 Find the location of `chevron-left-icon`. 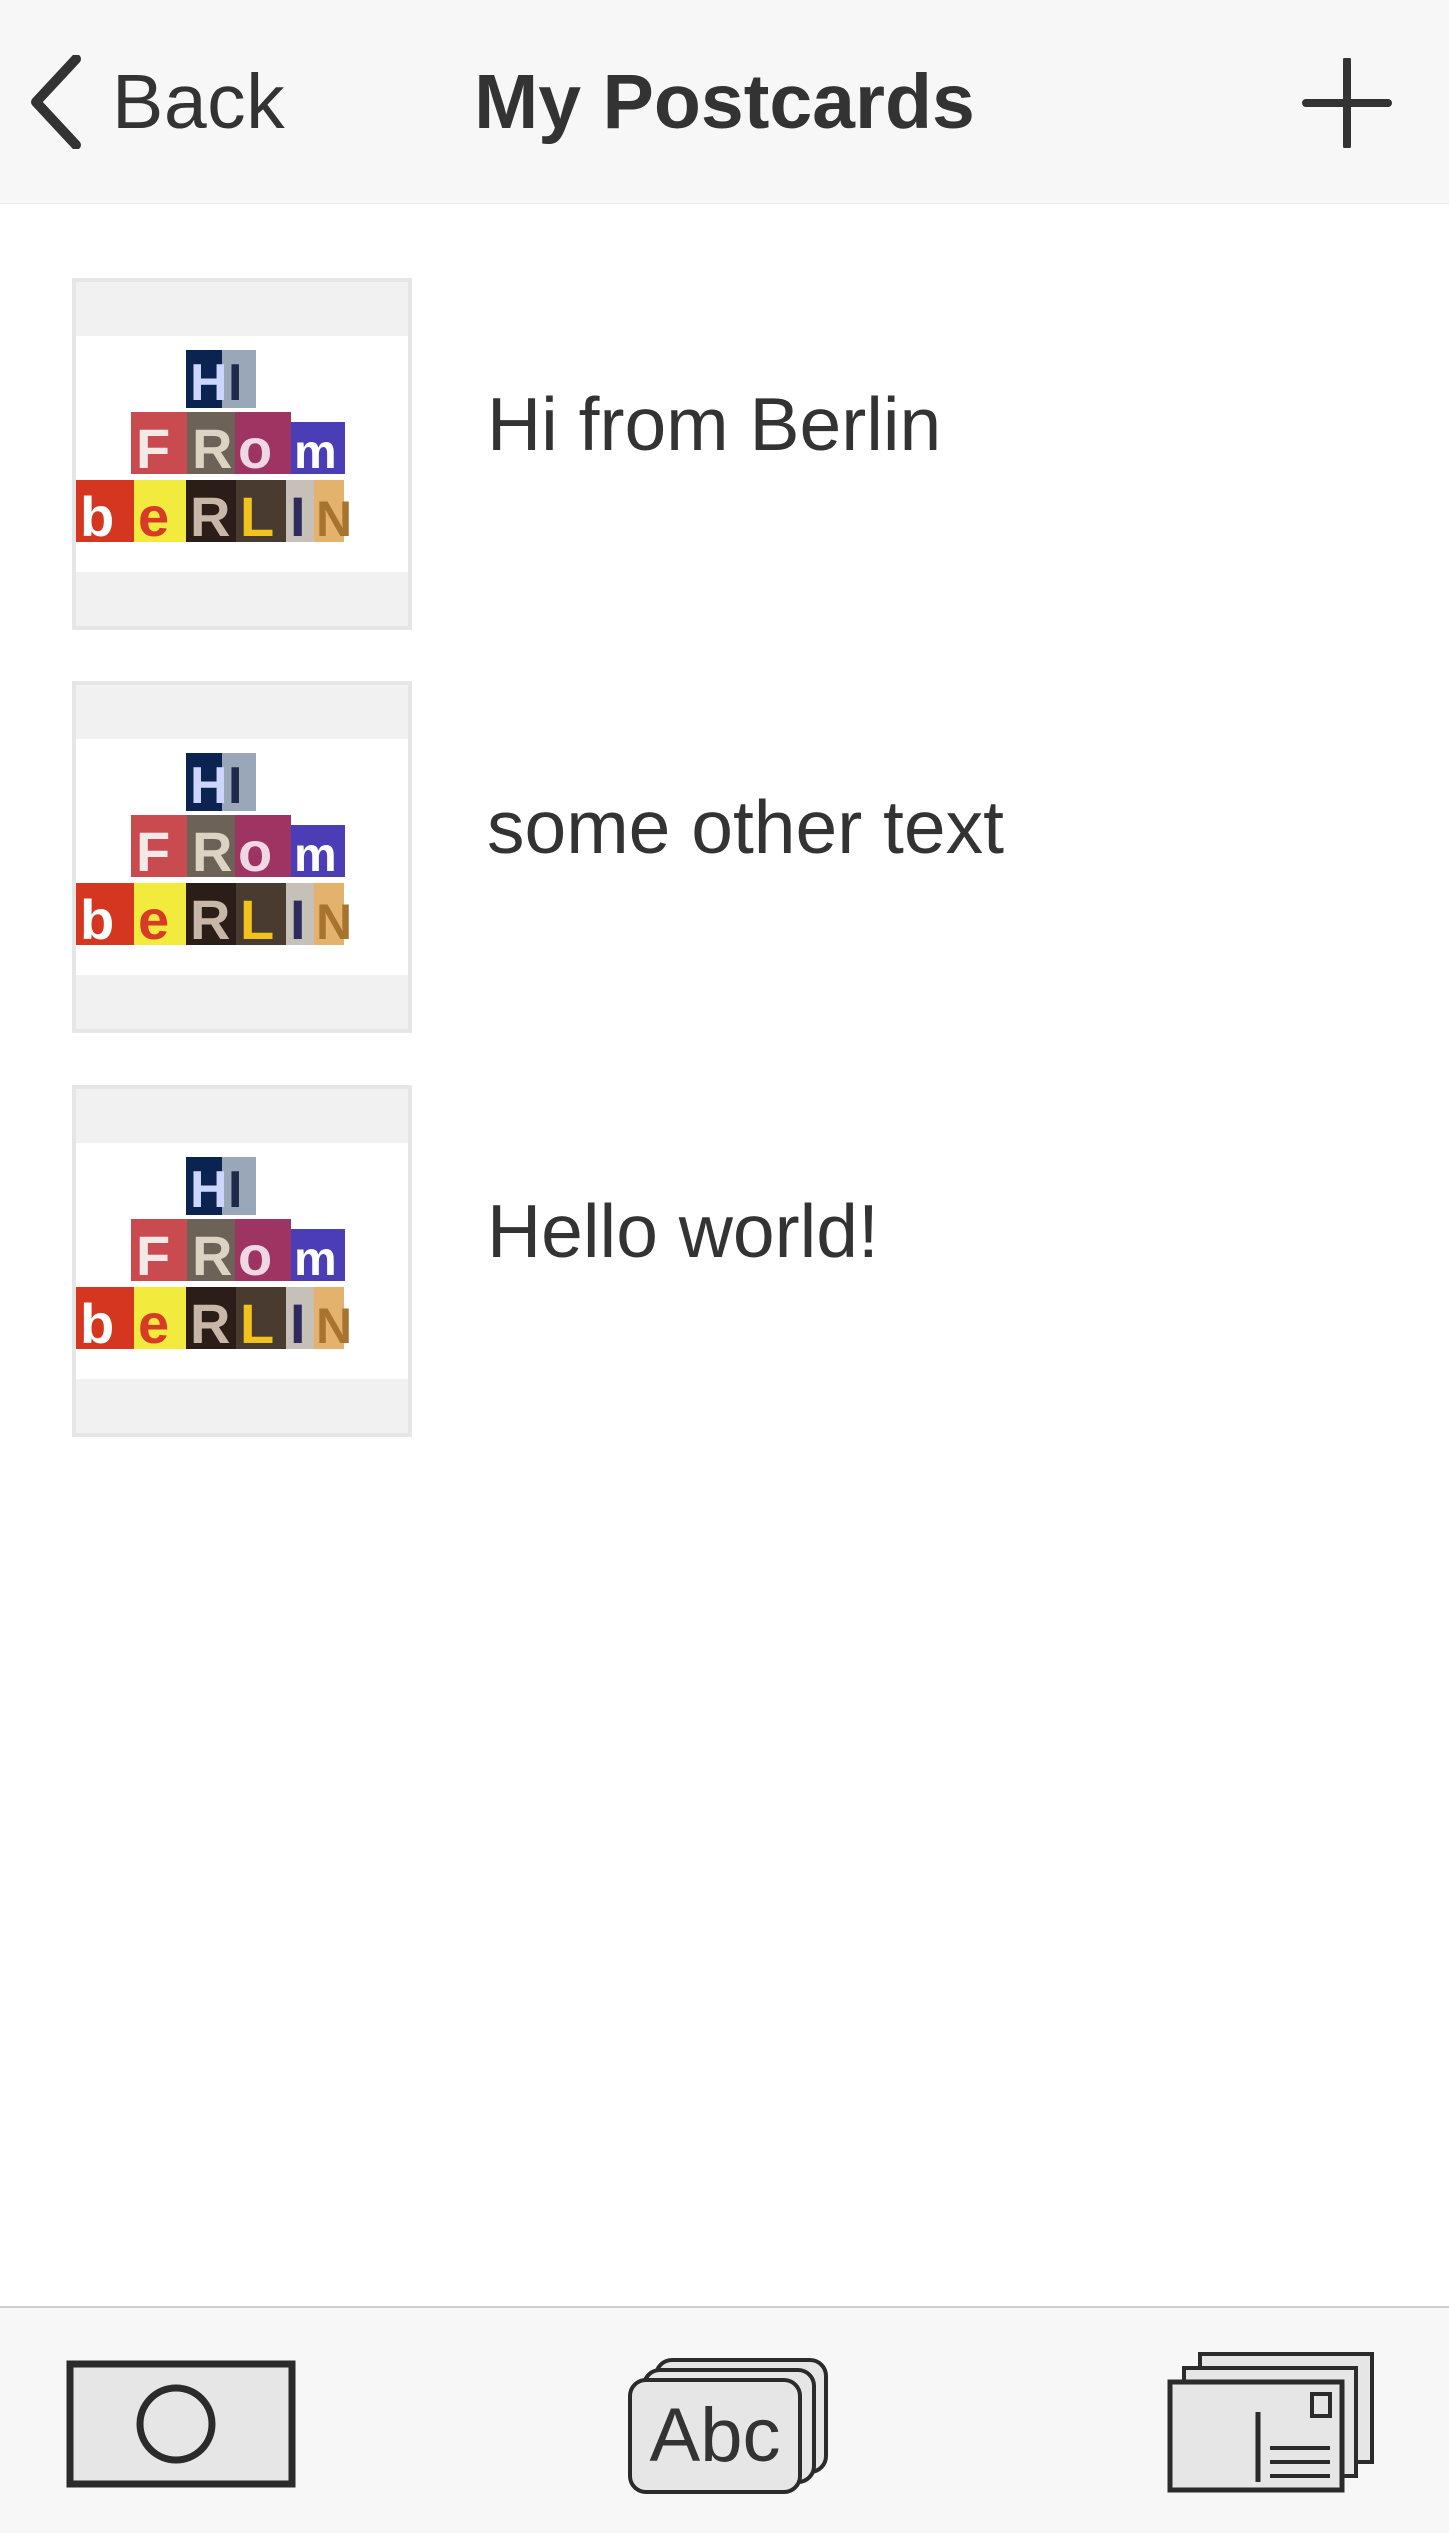

chevron-left-icon is located at coordinates (56, 102).